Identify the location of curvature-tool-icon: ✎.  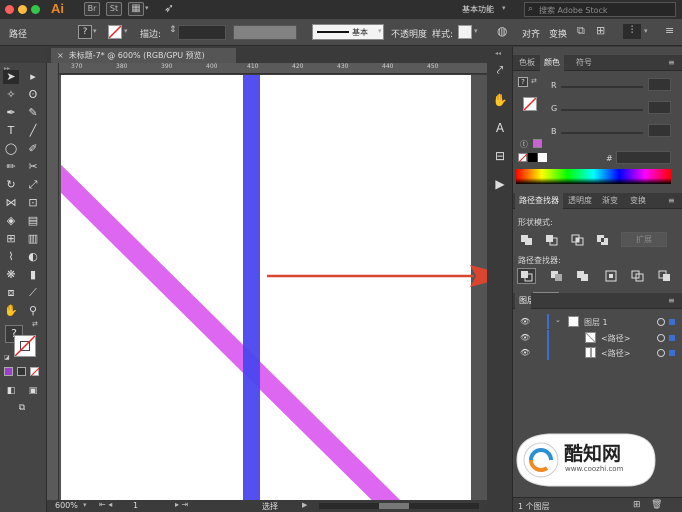
(33, 113).